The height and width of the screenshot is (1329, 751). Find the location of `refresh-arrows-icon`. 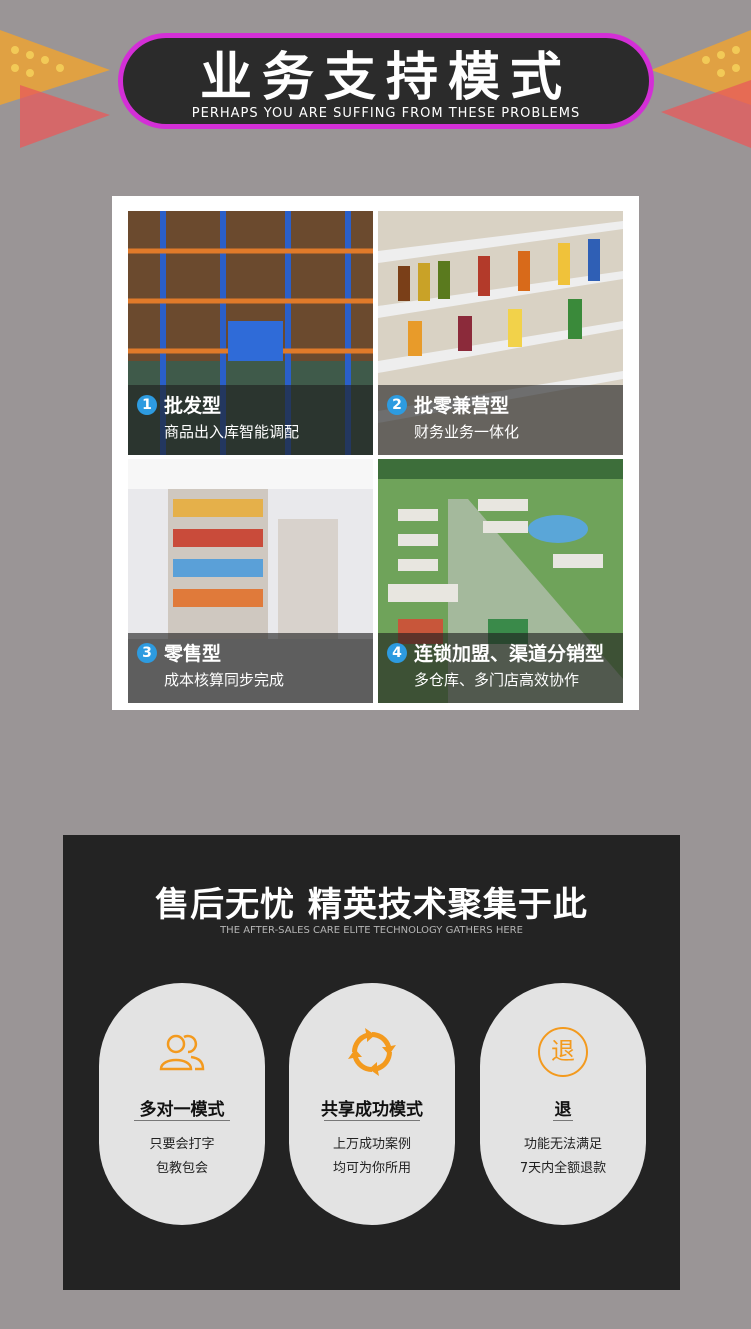

refresh-arrows-icon is located at coordinates (372, 1052).